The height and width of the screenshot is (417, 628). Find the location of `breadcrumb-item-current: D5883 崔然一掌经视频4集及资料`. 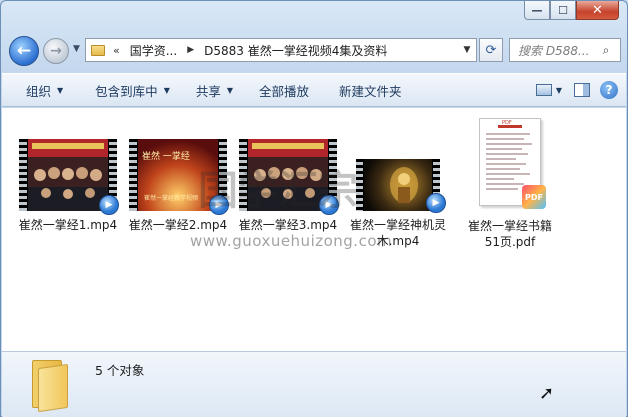

breadcrumb-item-current: D5883 崔然一掌经视频4集及资料 is located at coordinates (295, 50).